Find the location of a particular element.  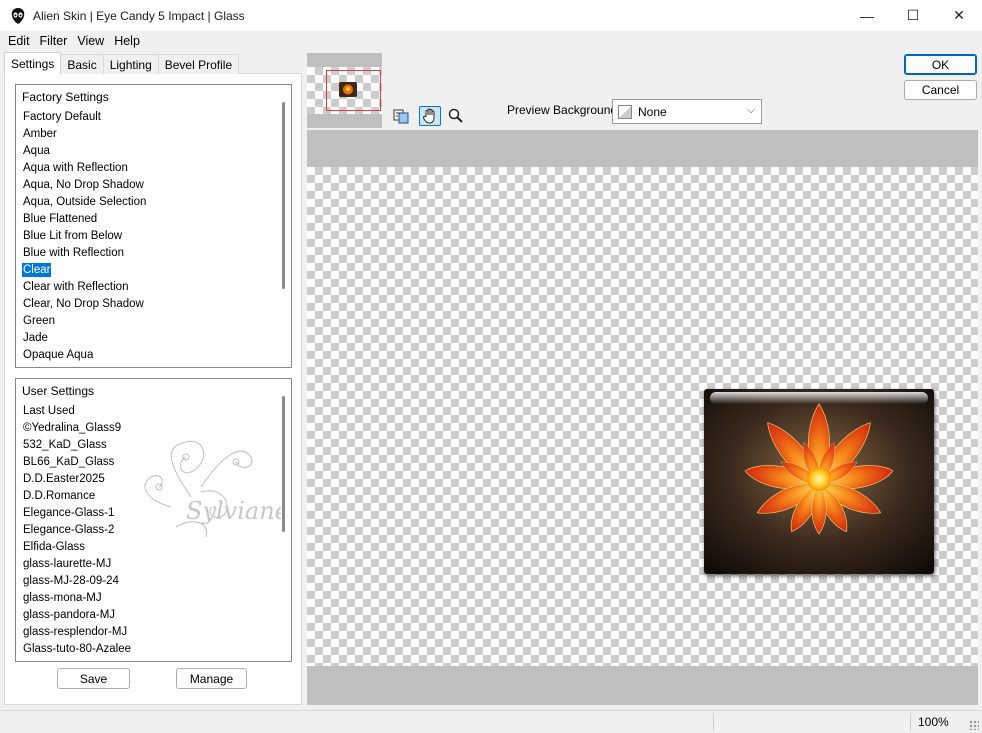

factory-setting-item: Factory Default is located at coordinates (153, 117).